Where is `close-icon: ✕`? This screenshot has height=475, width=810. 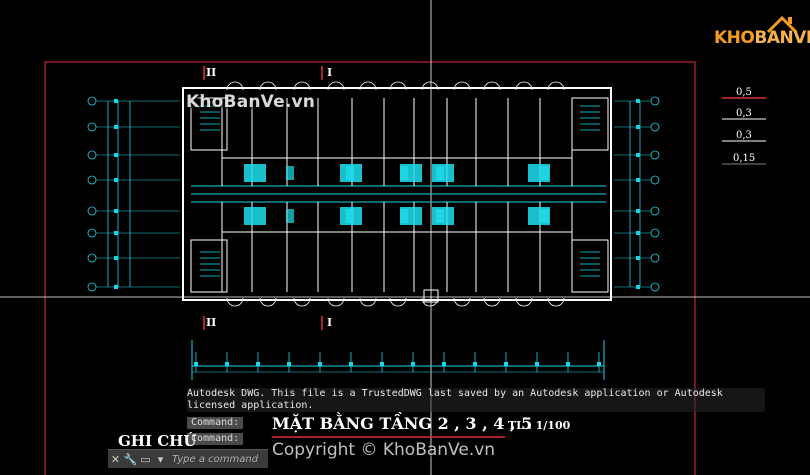 close-icon: ✕ is located at coordinates (115, 459).